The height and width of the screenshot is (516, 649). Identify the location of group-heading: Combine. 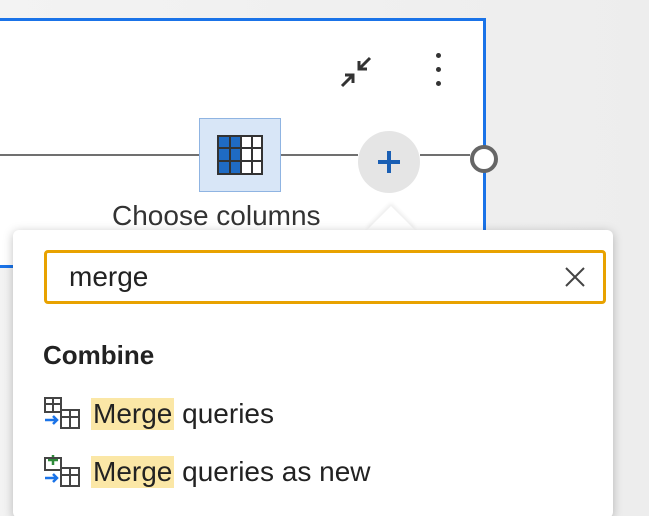
(99, 355).